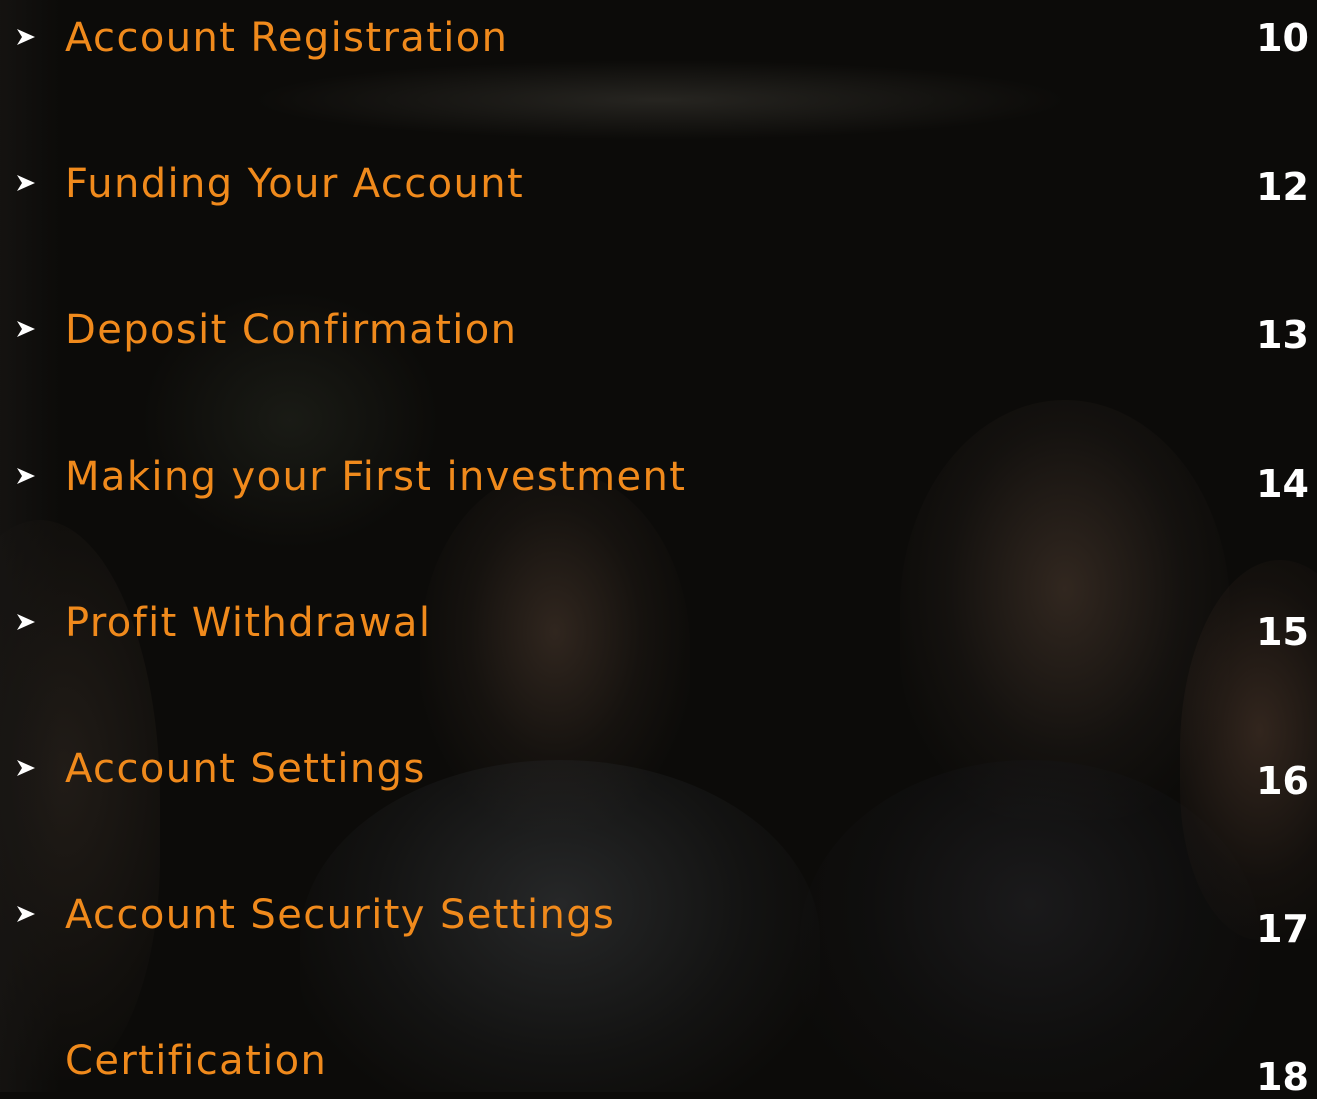 This screenshot has height=1099, width=1317. Describe the element at coordinates (245, 769) in the screenshot. I see `toc-item-title: Account Settings` at that location.